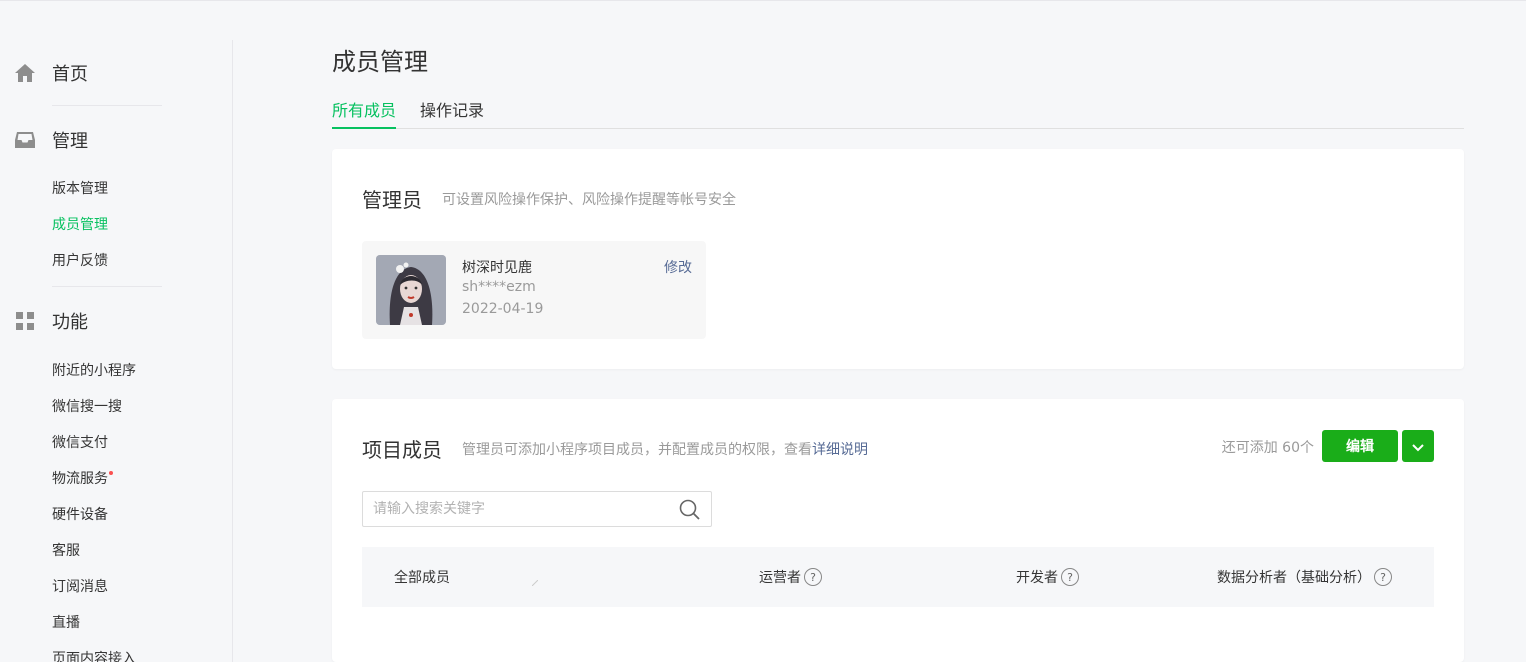 The width and height of the screenshot is (1526, 662). Describe the element at coordinates (497, 268) in the screenshot. I see `admin-name: 树深时见鹿` at that location.